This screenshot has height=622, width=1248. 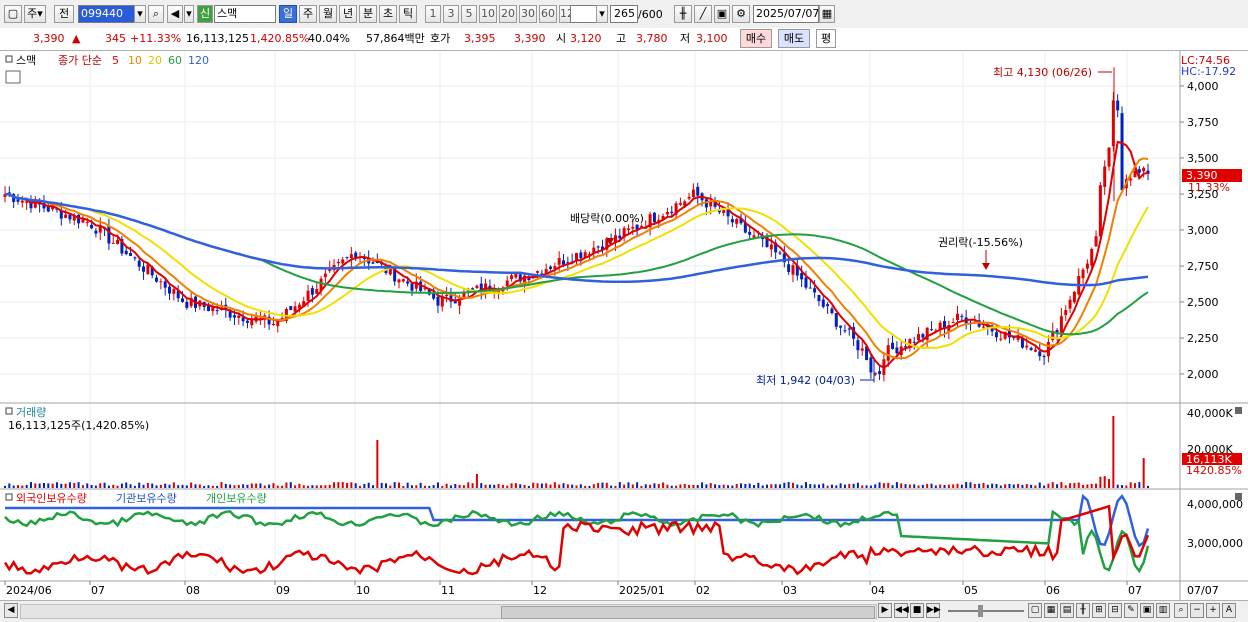 What do you see at coordinates (140, 14) in the screenshot?
I see `code-dropdown-icon: ▾` at bounding box center [140, 14].